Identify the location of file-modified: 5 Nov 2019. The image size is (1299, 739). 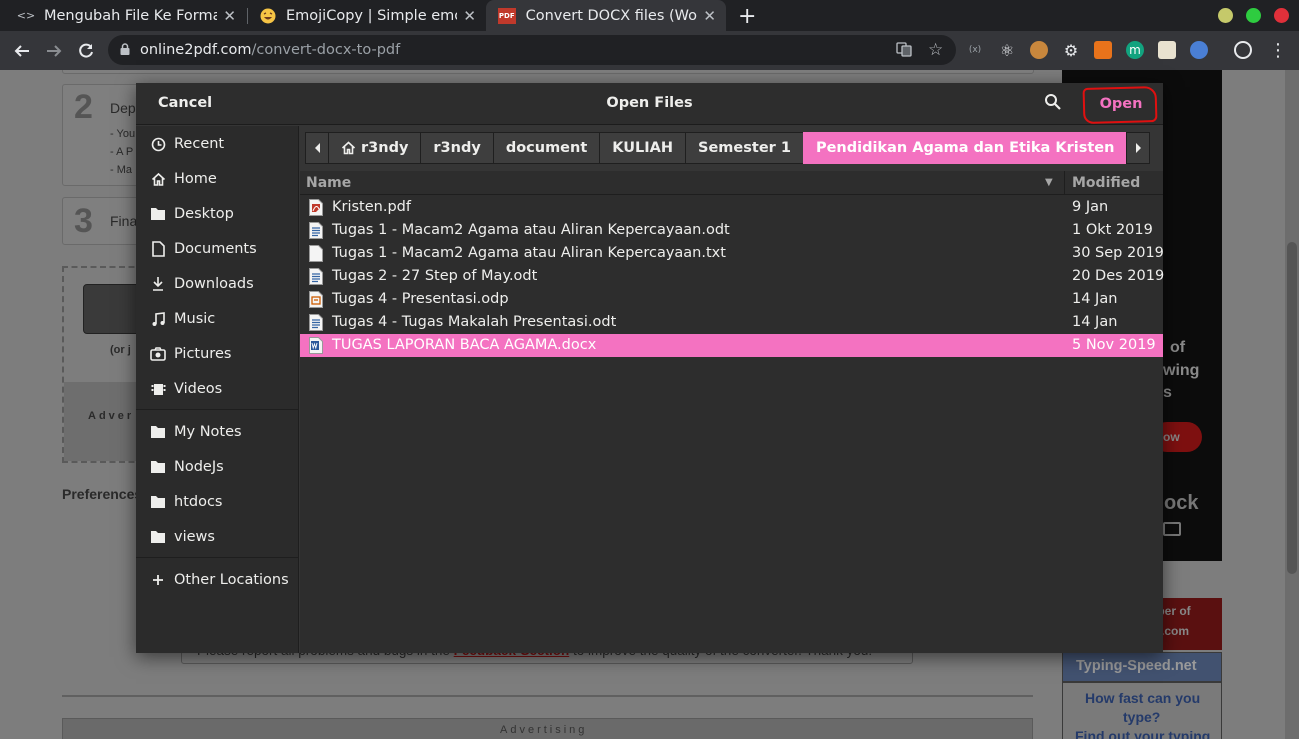
(1114, 345).